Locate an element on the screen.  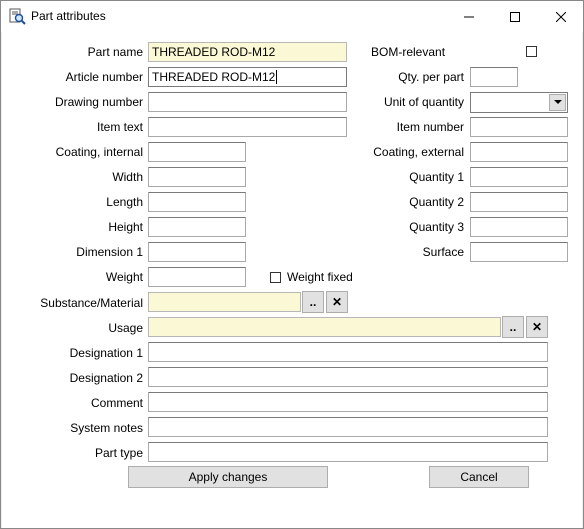
coating-external-label: Coating, external is located at coordinates (418, 152).